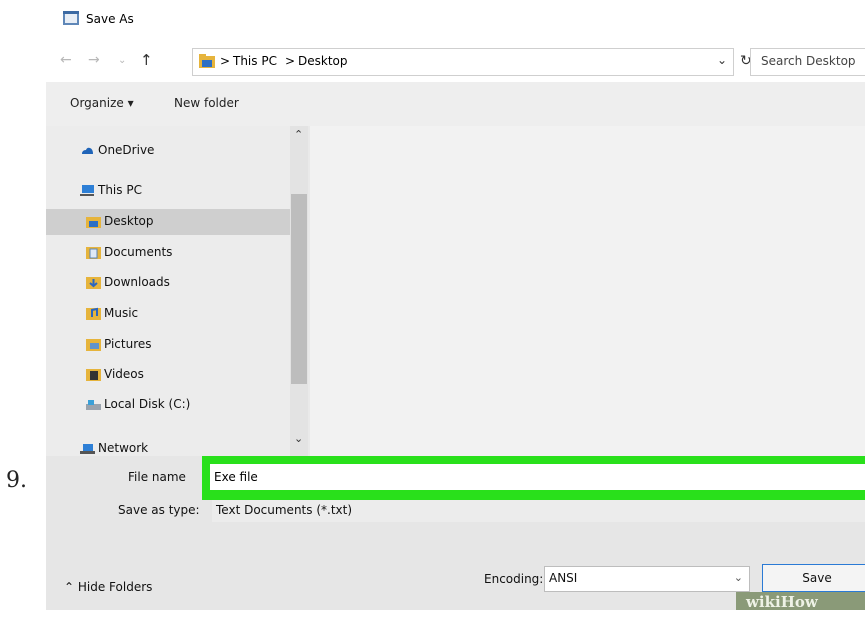 The image size is (865, 620). I want to click on sidebar-item-label: Local Disk (C:), so click(147, 404).